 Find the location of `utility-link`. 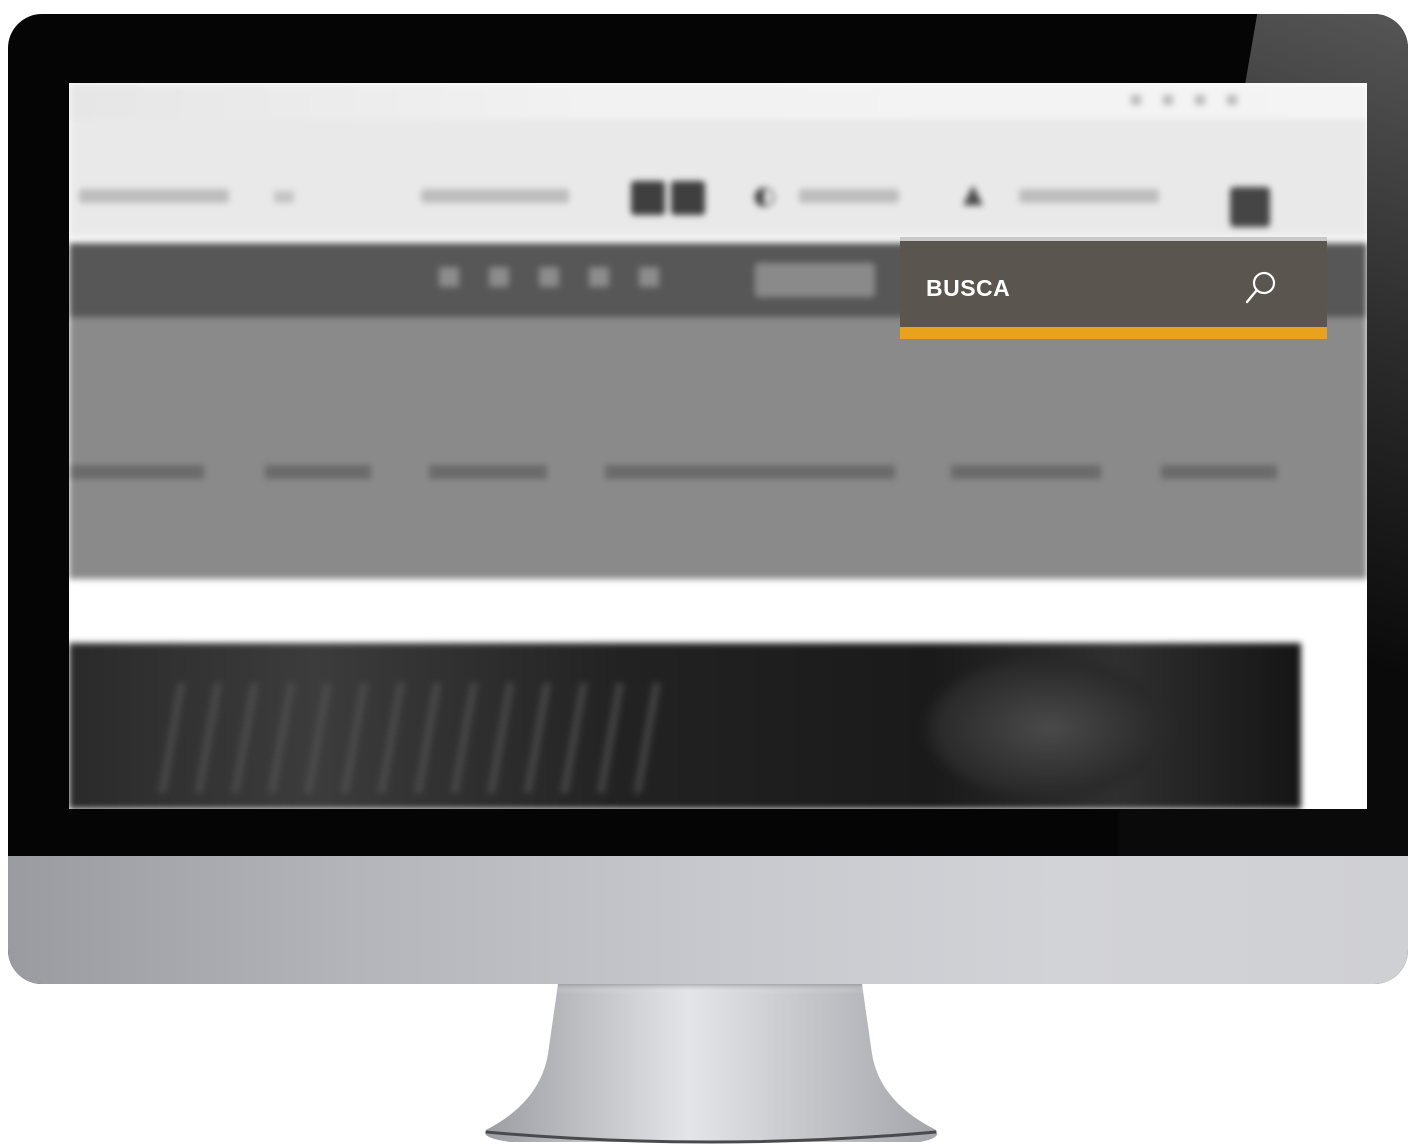

utility-link is located at coordinates (495, 196).